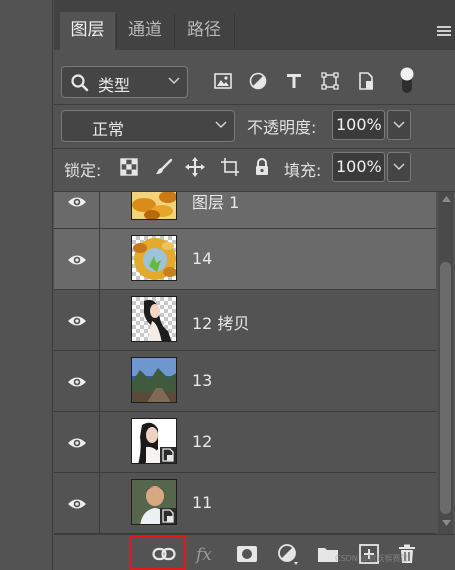 The image size is (455, 570). What do you see at coordinates (262, 167) in the screenshot?
I see `lock-all-padlock-icon` at bounding box center [262, 167].